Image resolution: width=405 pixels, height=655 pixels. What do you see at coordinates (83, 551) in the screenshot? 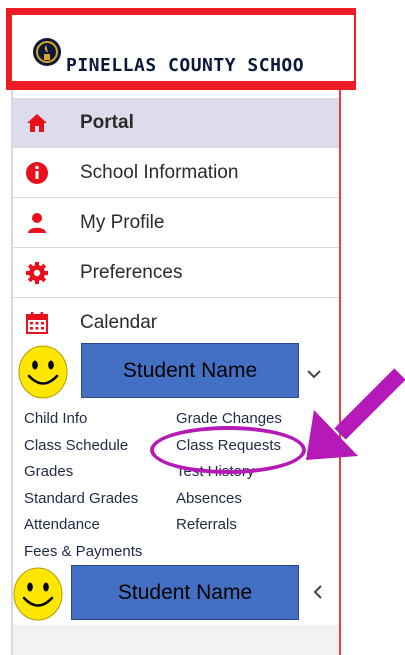
I see `link-fees-payments: Fees & Payments` at bounding box center [83, 551].